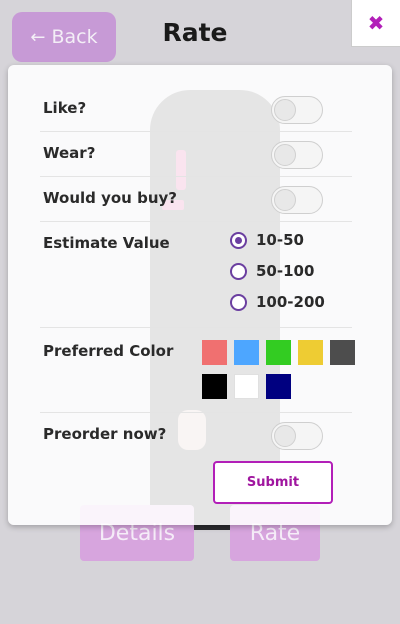  Describe the element at coordinates (280, 240) in the screenshot. I see `radio-label: 10-50` at that location.